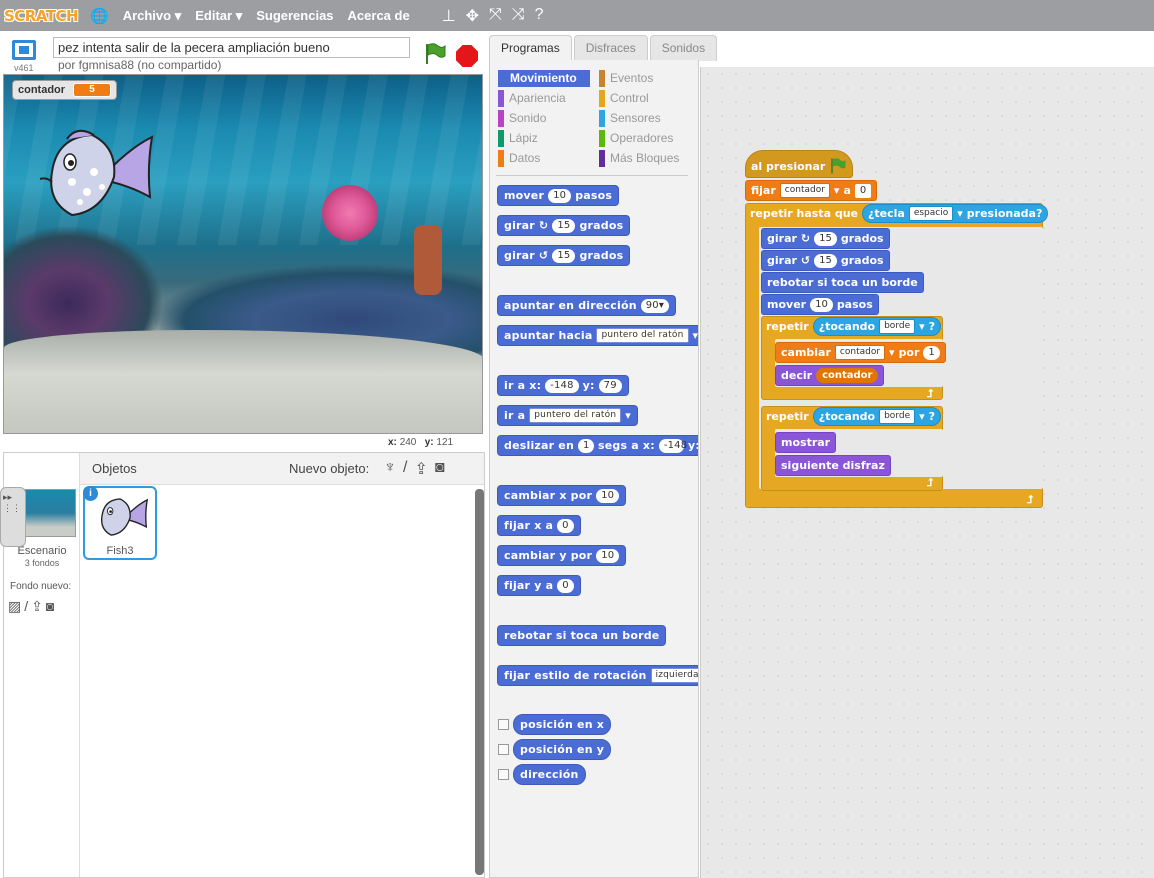  I want to click on category-eventos: Eventos, so click(645, 78).